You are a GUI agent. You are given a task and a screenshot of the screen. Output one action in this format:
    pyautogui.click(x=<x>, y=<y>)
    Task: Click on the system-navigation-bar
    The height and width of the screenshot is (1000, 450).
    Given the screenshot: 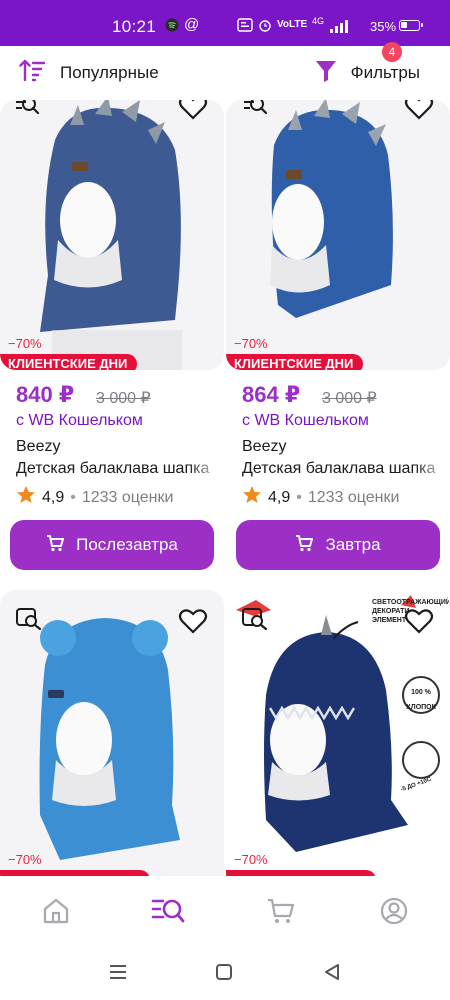 What is the action you would take?
    pyautogui.click(x=225, y=973)
    